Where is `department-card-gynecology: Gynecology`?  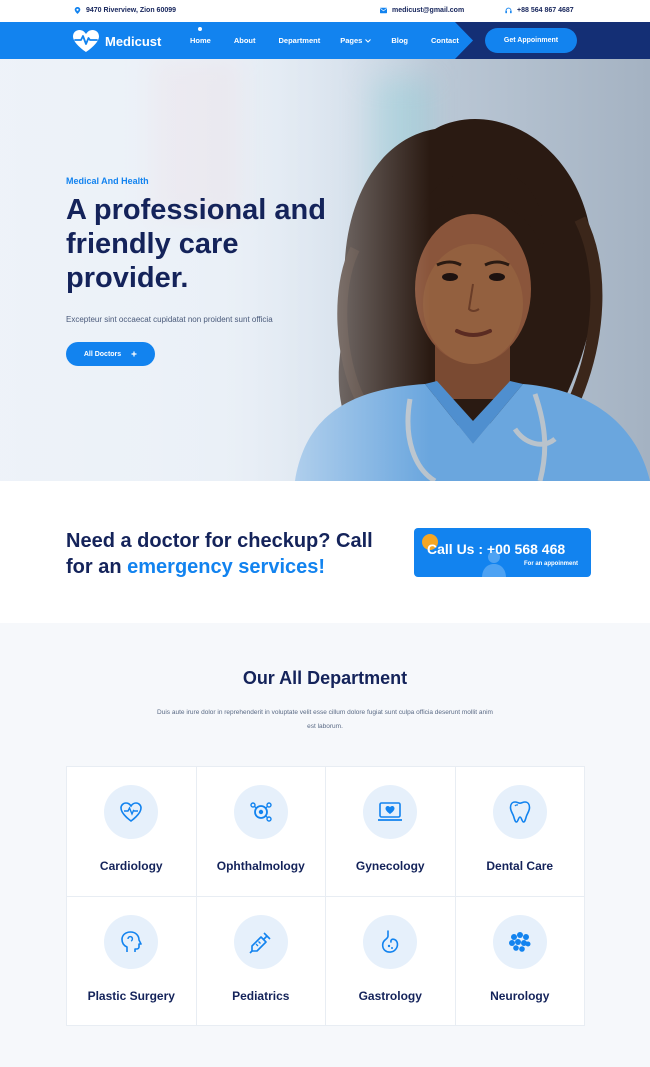
department-card-gynecology: Gynecology is located at coordinates (390, 831).